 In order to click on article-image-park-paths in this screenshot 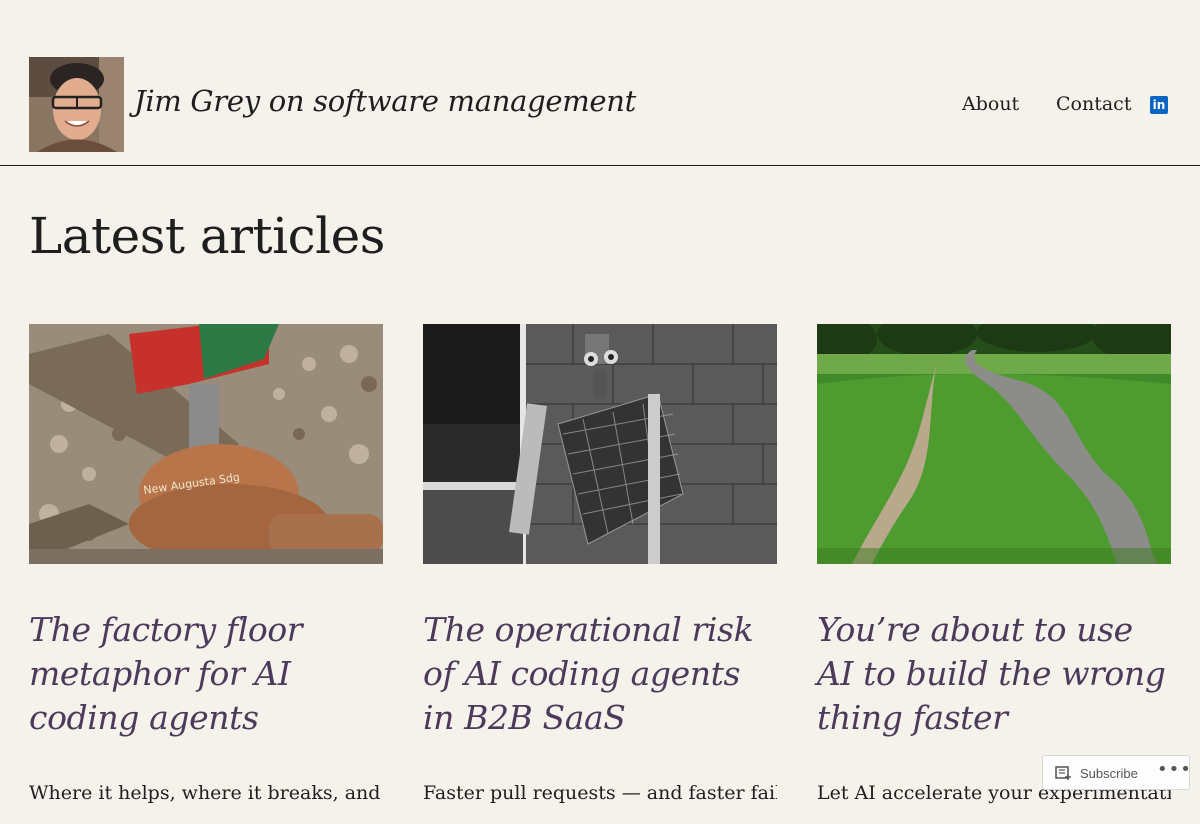, I will do `click(994, 444)`.